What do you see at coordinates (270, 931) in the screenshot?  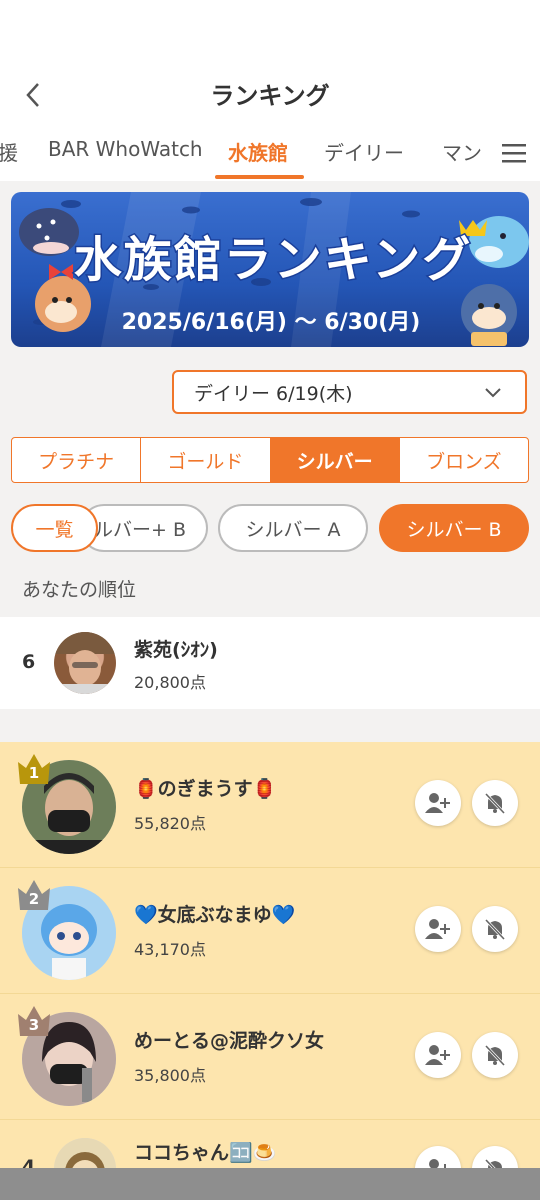 I see `ranking-row: 2 💙女底ぶなまゆ💙 43,170点` at bounding box center [270, 931].